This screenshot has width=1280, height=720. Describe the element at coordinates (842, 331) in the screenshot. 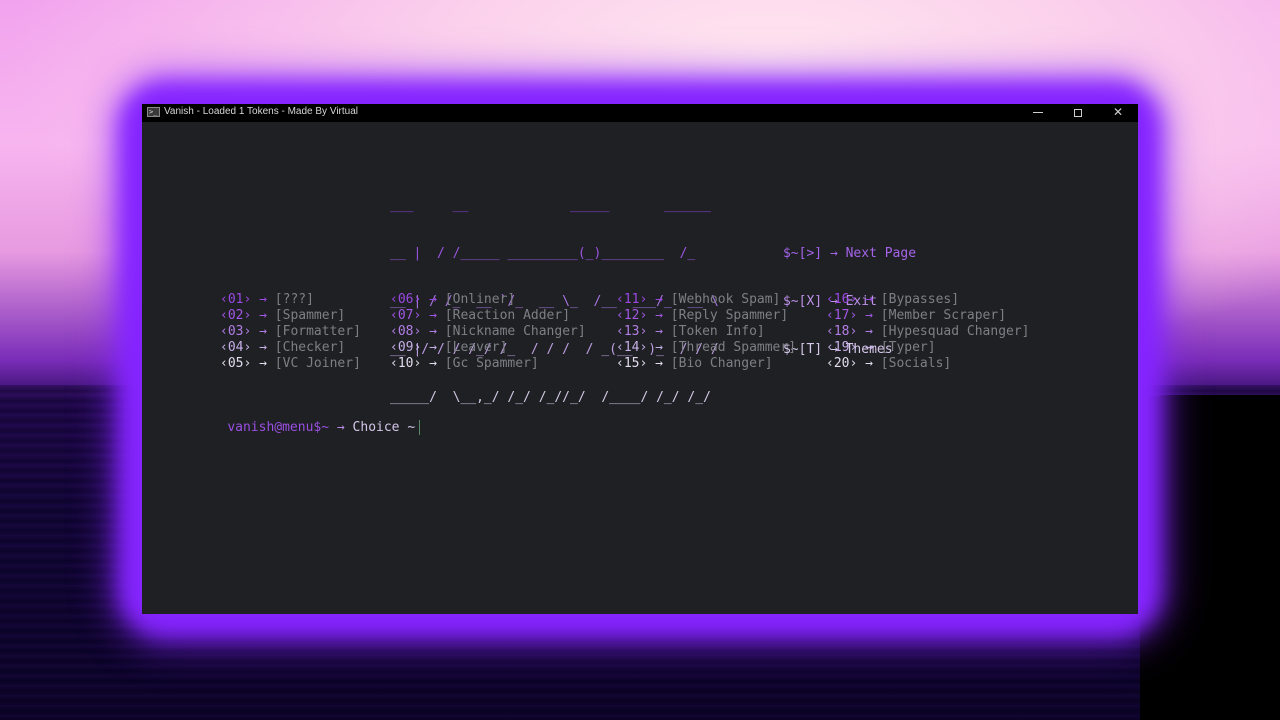

I see `menu-item-number: ‹18›` at that location.